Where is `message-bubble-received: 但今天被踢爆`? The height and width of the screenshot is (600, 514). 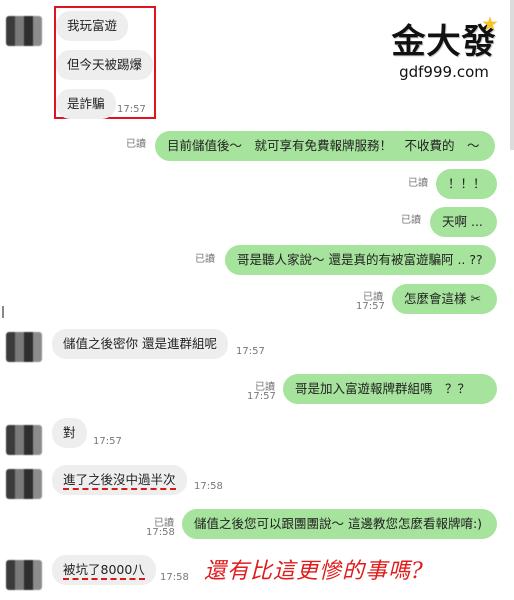 message-bubble-received: 但今天被踢爆 is located at coordinates (105, 65).